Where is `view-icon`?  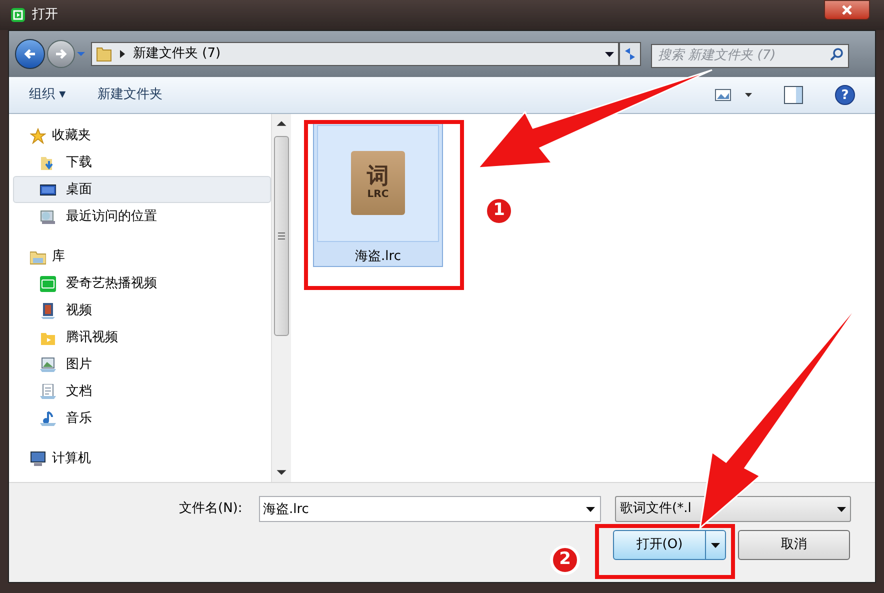 view-icon is located at coordinates (723, 95).